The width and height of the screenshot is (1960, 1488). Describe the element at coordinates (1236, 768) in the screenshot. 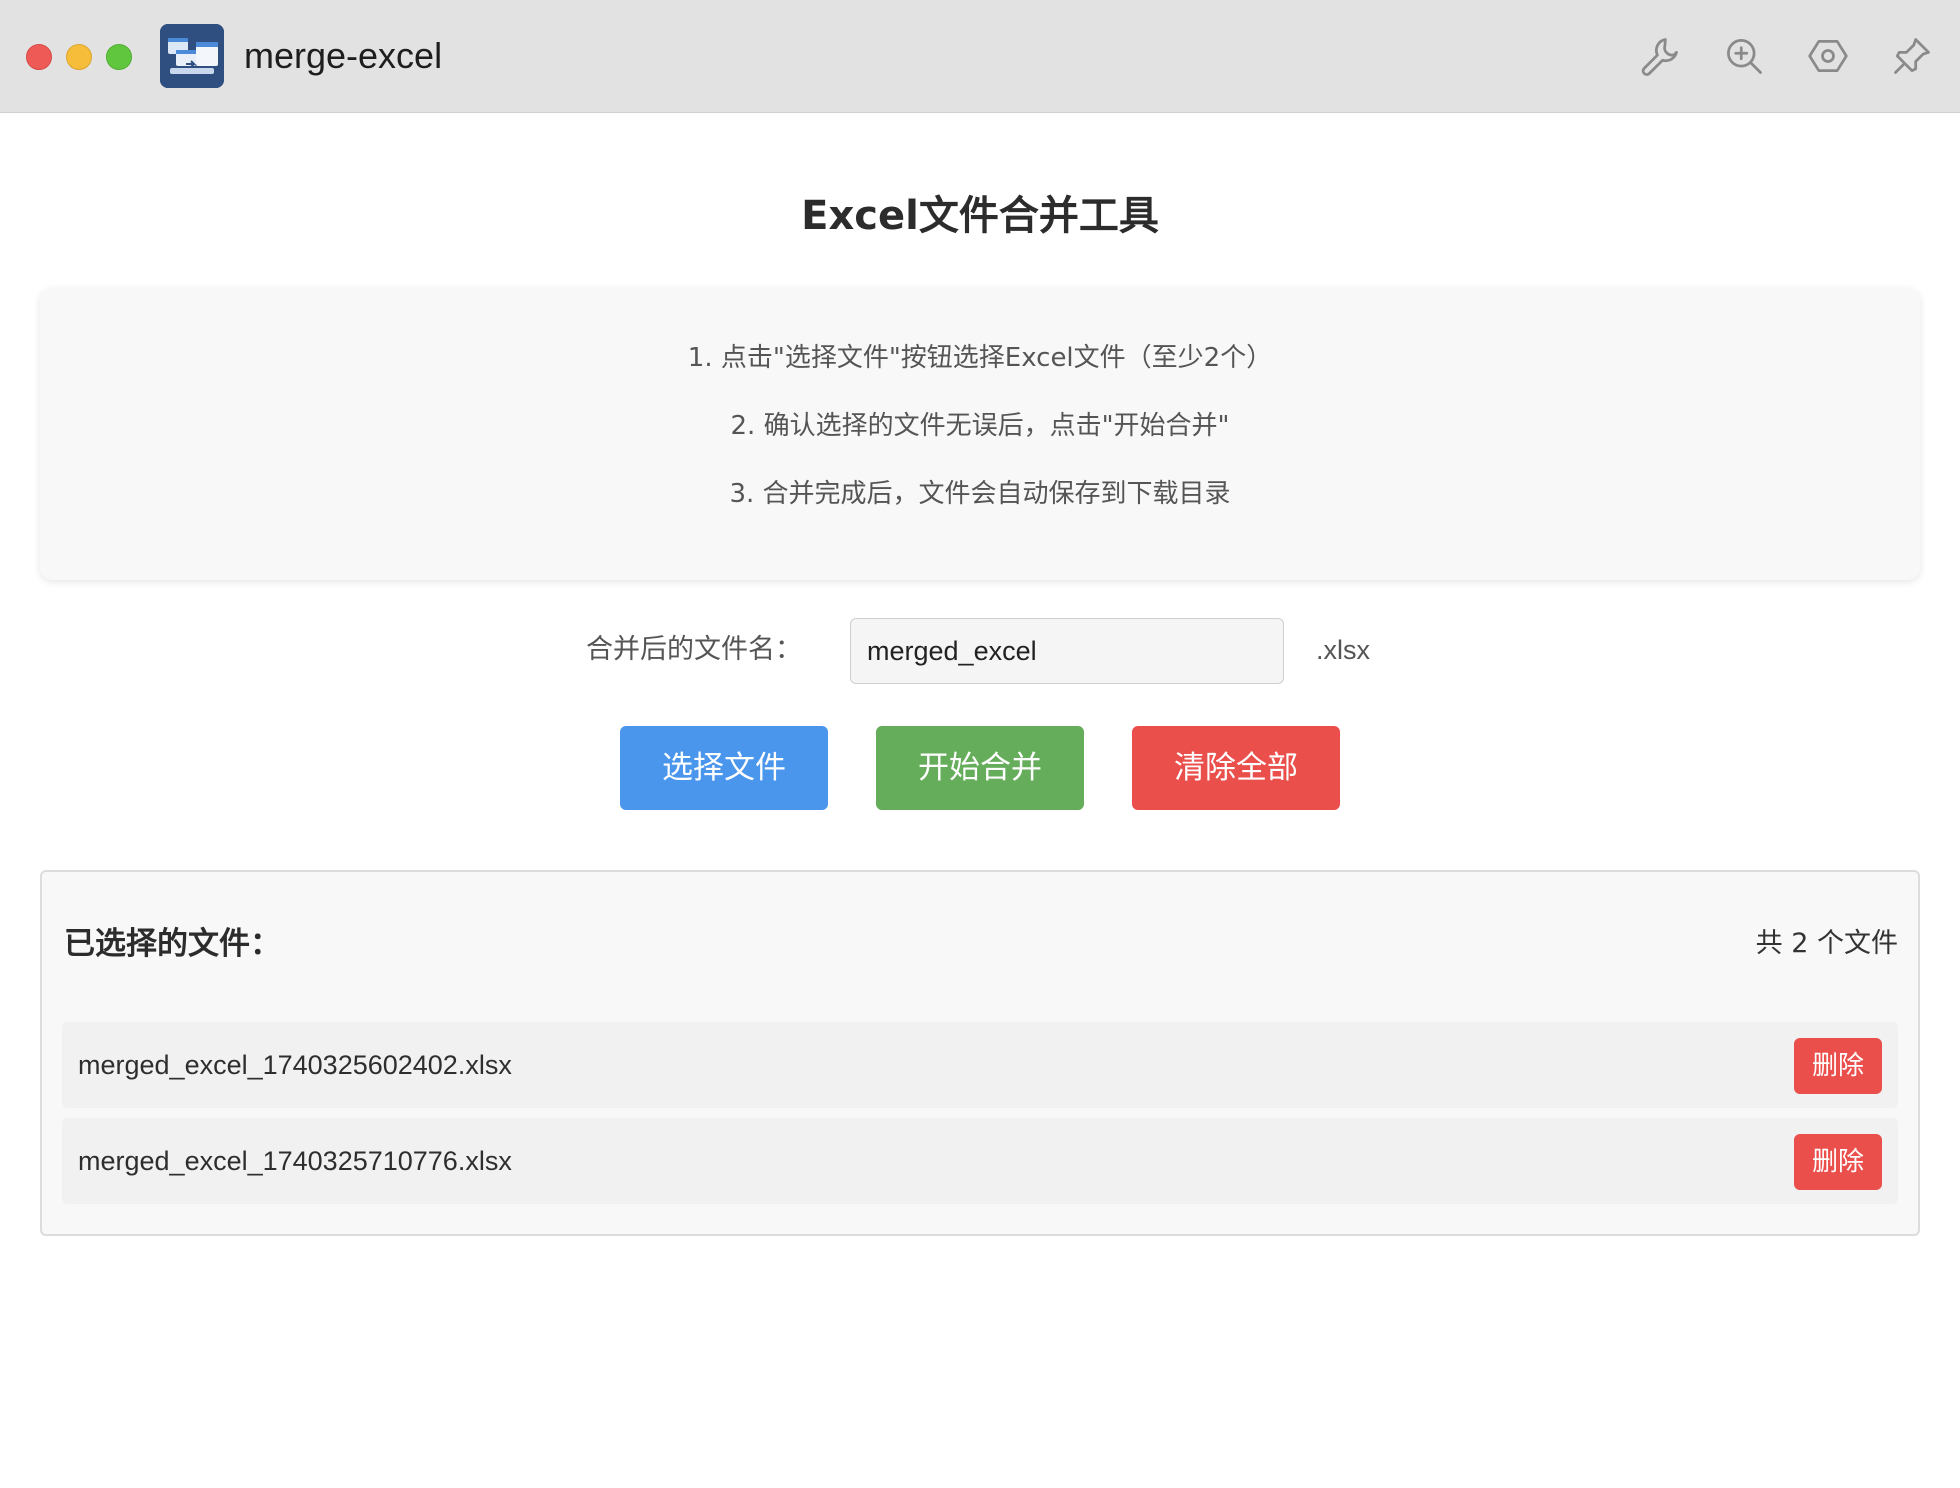

I see `clear-all-button: 清除全部` at that location.